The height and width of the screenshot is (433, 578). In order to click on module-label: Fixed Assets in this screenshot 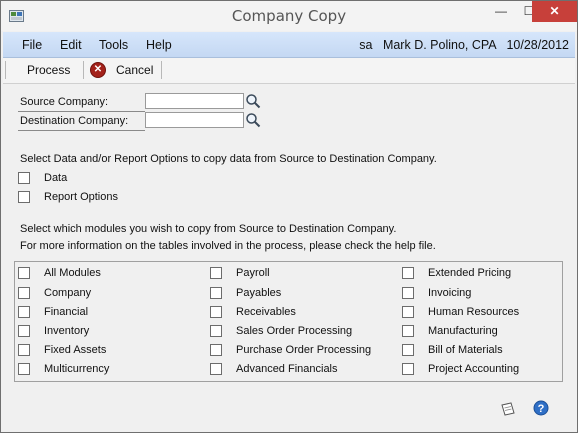, I will do `click(75, 350)`.